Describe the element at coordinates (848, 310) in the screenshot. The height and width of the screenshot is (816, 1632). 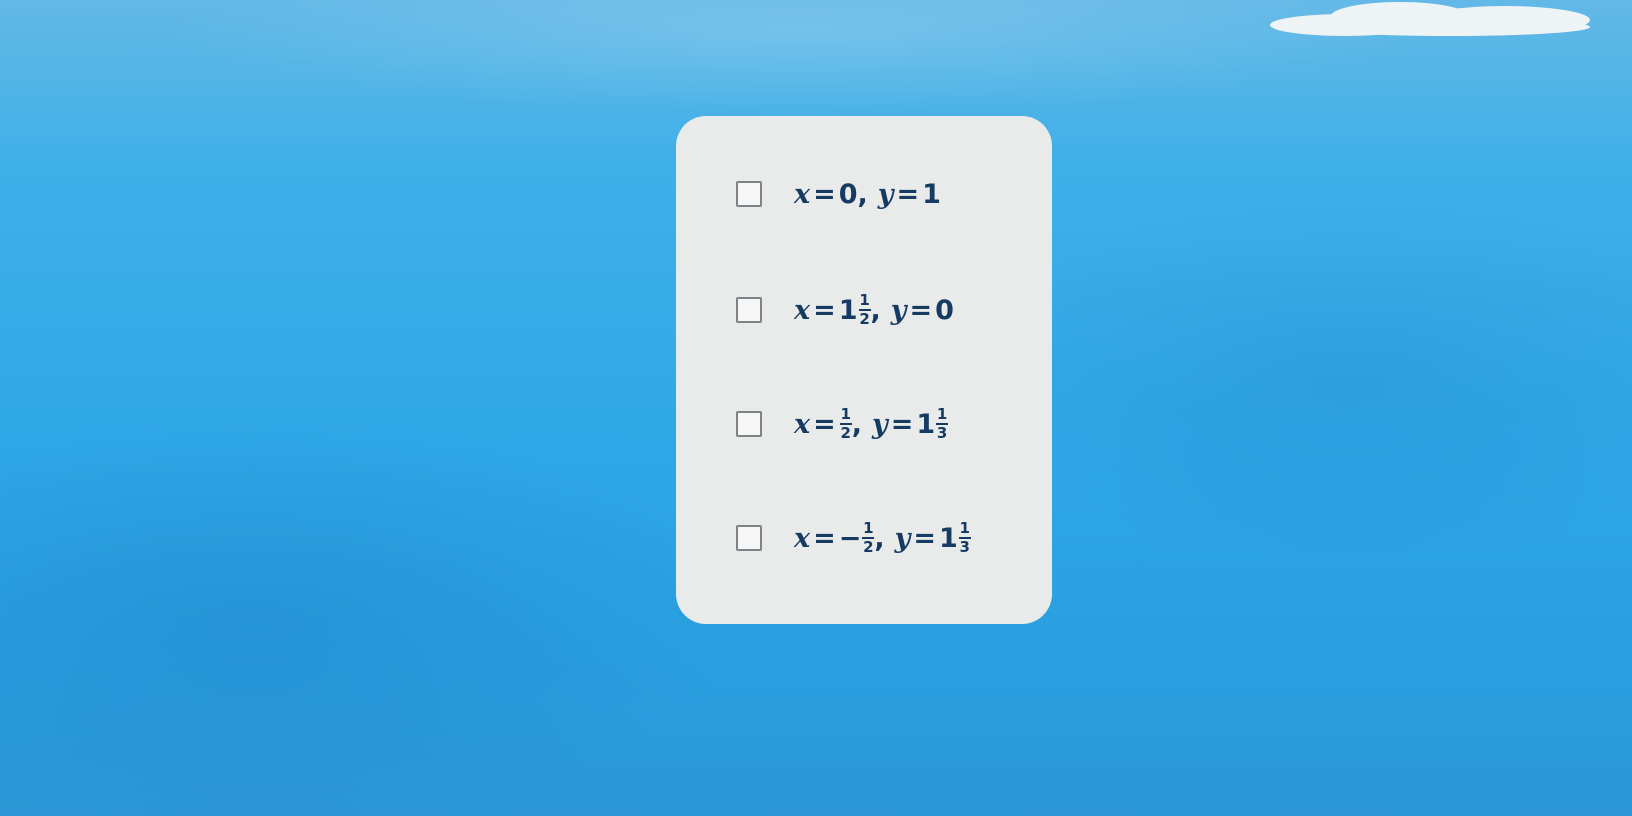
I see `x-whole: 1` at that location.